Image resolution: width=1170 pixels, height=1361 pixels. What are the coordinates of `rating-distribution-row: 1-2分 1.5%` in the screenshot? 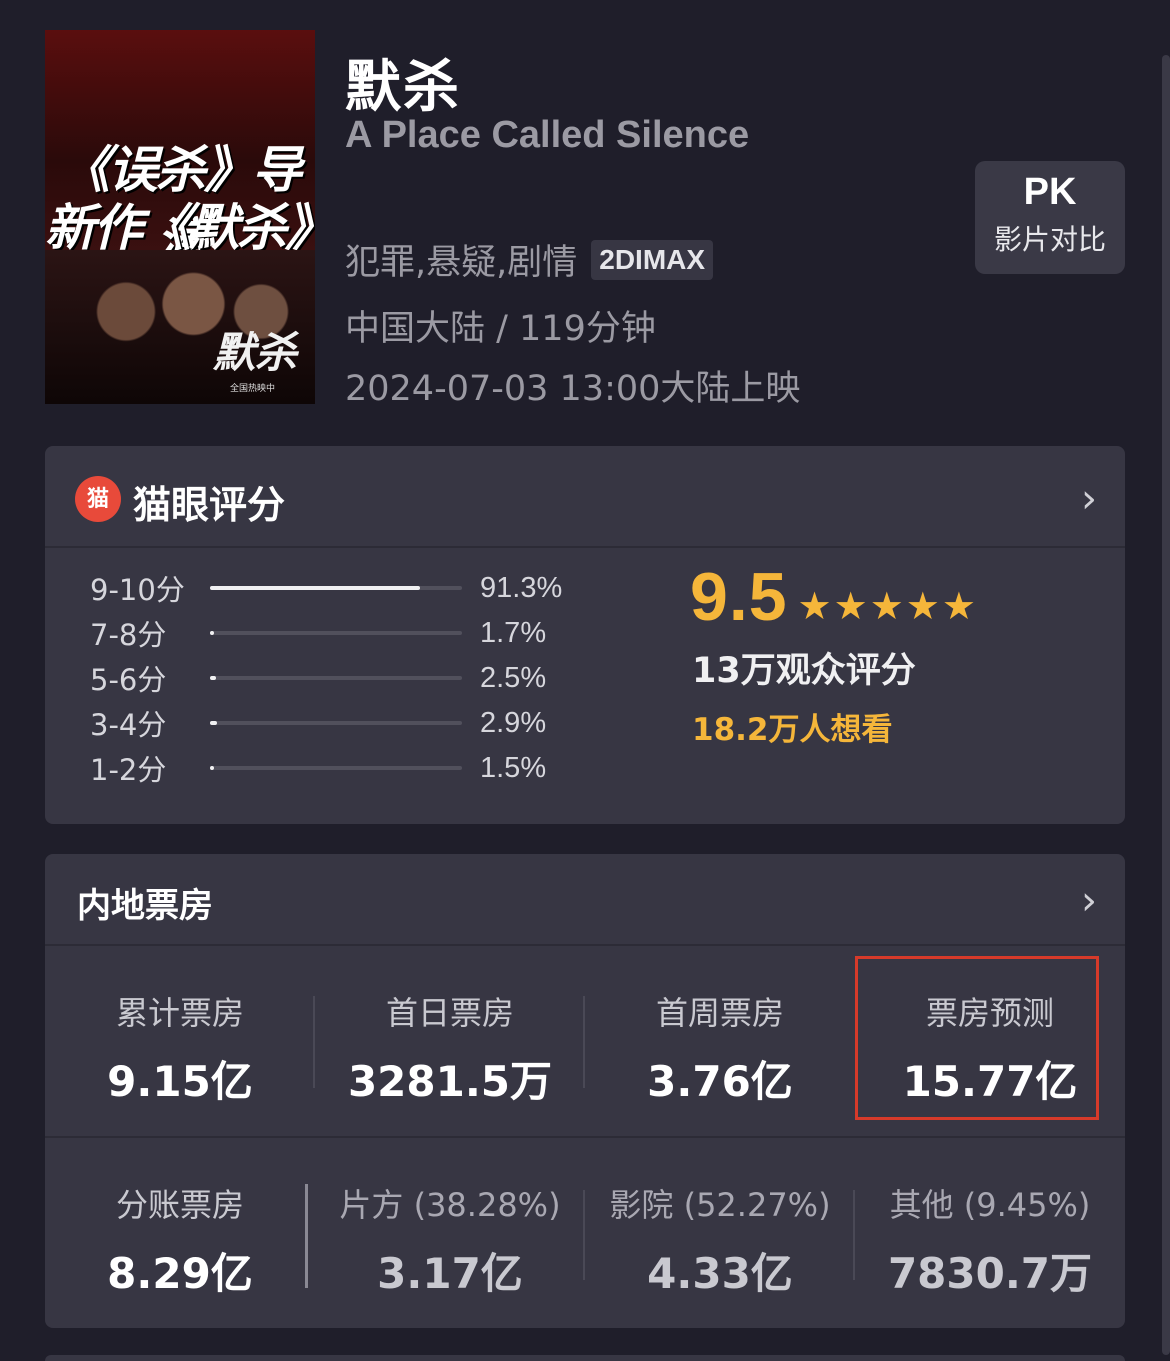 It's located at (318, 768).